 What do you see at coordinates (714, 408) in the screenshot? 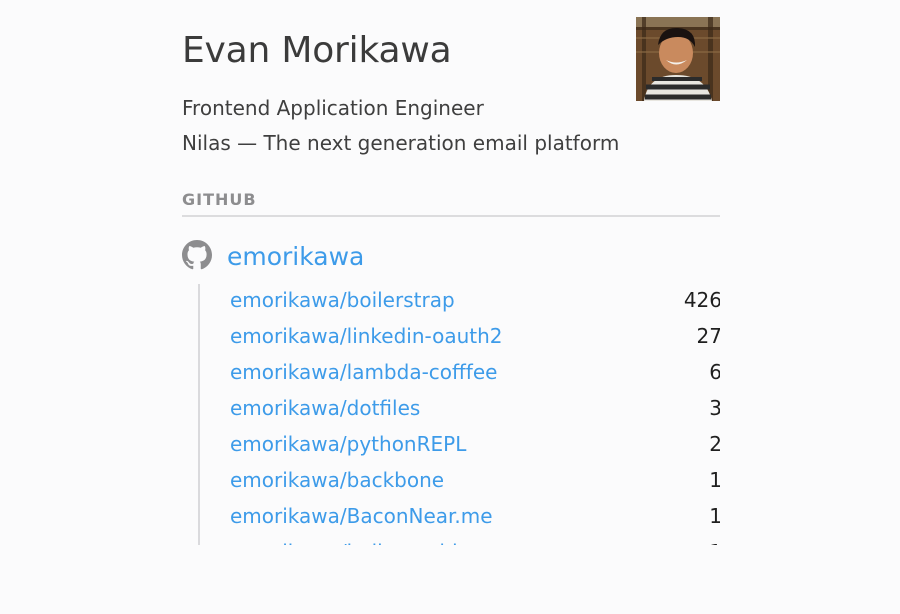
I see `repo-star-count: 3` at bounding box center [714, 408].